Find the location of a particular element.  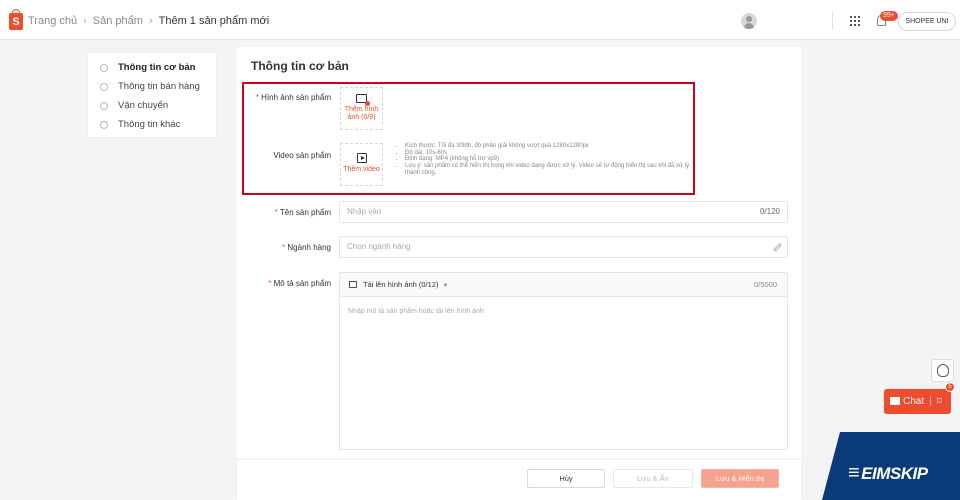

add-image-button: Thêm hình ảnh (0/9) is located at coordinates (361, 108).